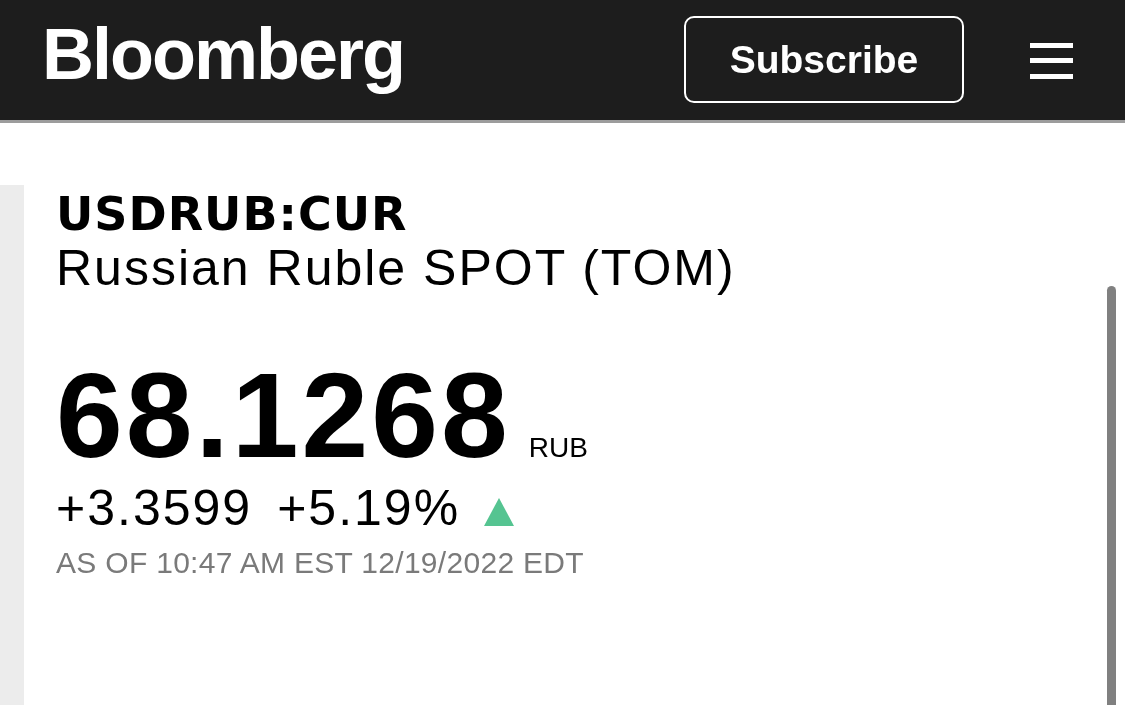  Describe the element at coordinates (1111, 495) in the screenshot. I see `scrollbar-thumb` at that location.